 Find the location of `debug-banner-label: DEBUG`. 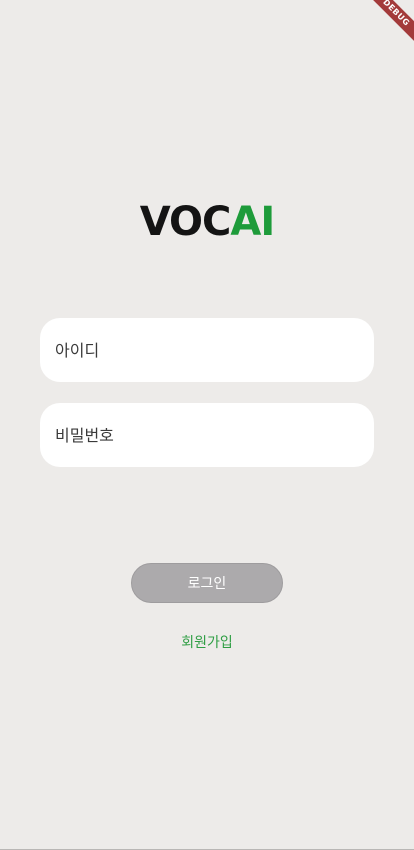

debug-banner-label: DEBUG is located at coordinates (388, 23).